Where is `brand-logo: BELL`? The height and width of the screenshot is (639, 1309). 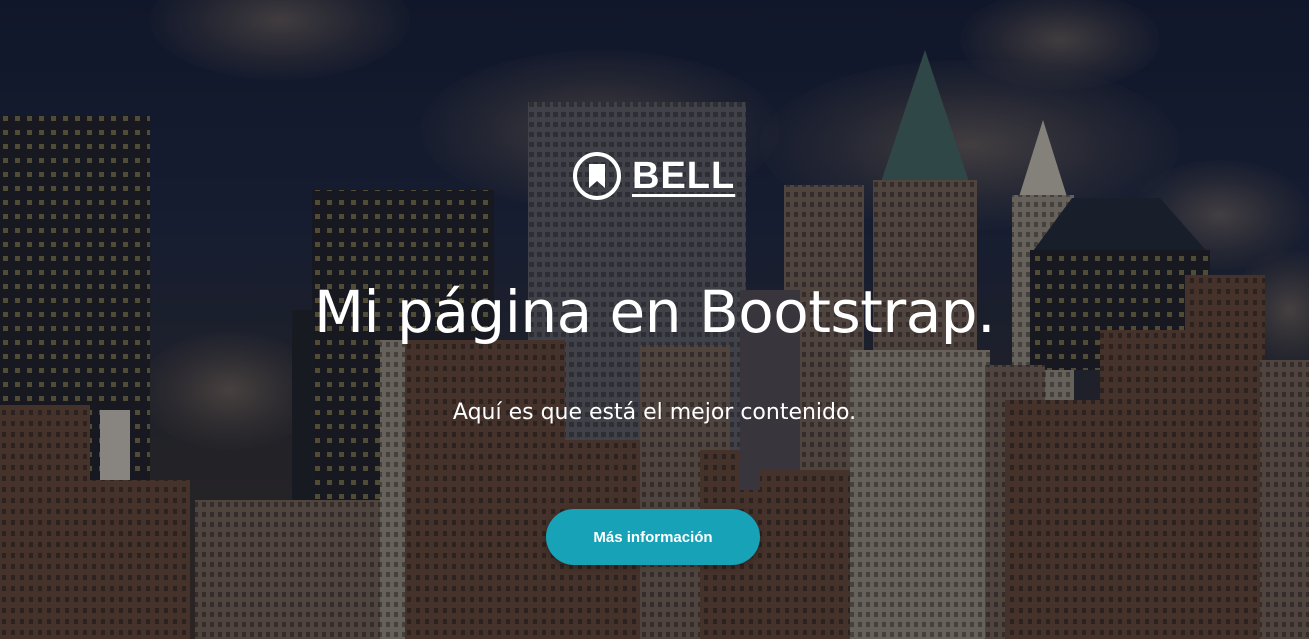 brand-logo: BELL is located at coordinates (653, 176).